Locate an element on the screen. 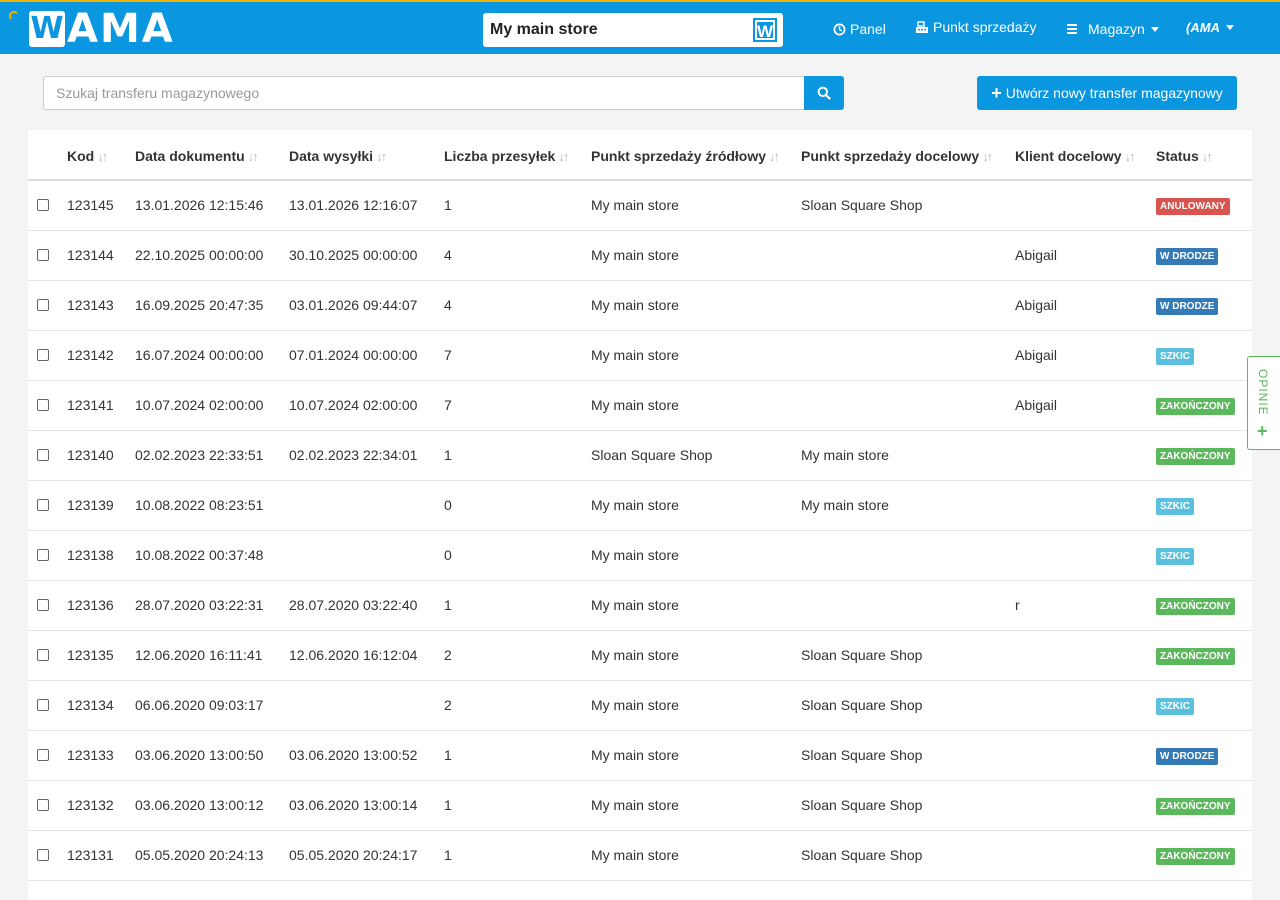 The height and width of the screenshot is (900, 1280). cell-code: 123142 is located at coordinates (101, 355).